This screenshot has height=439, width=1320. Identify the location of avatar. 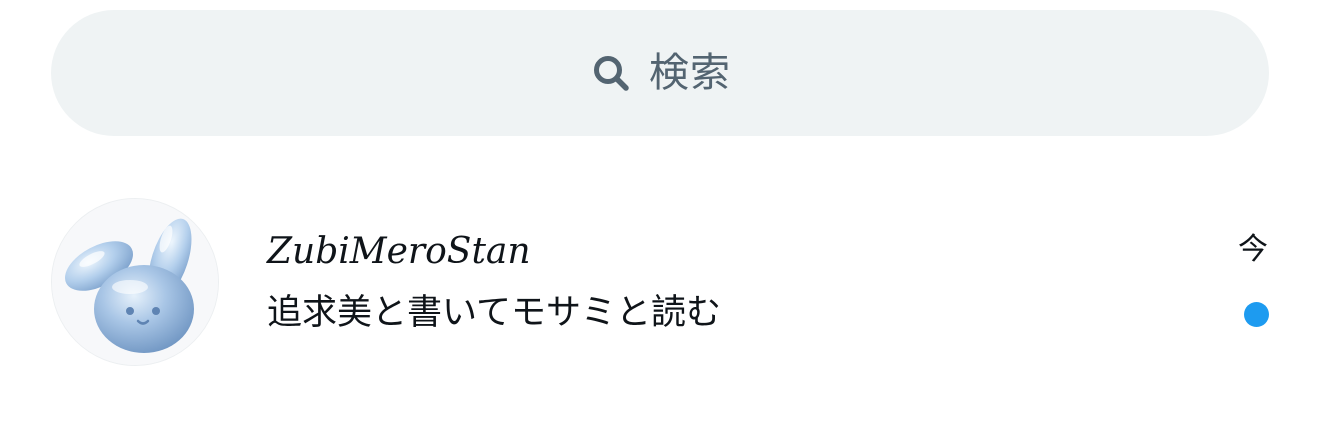
(135, 282).